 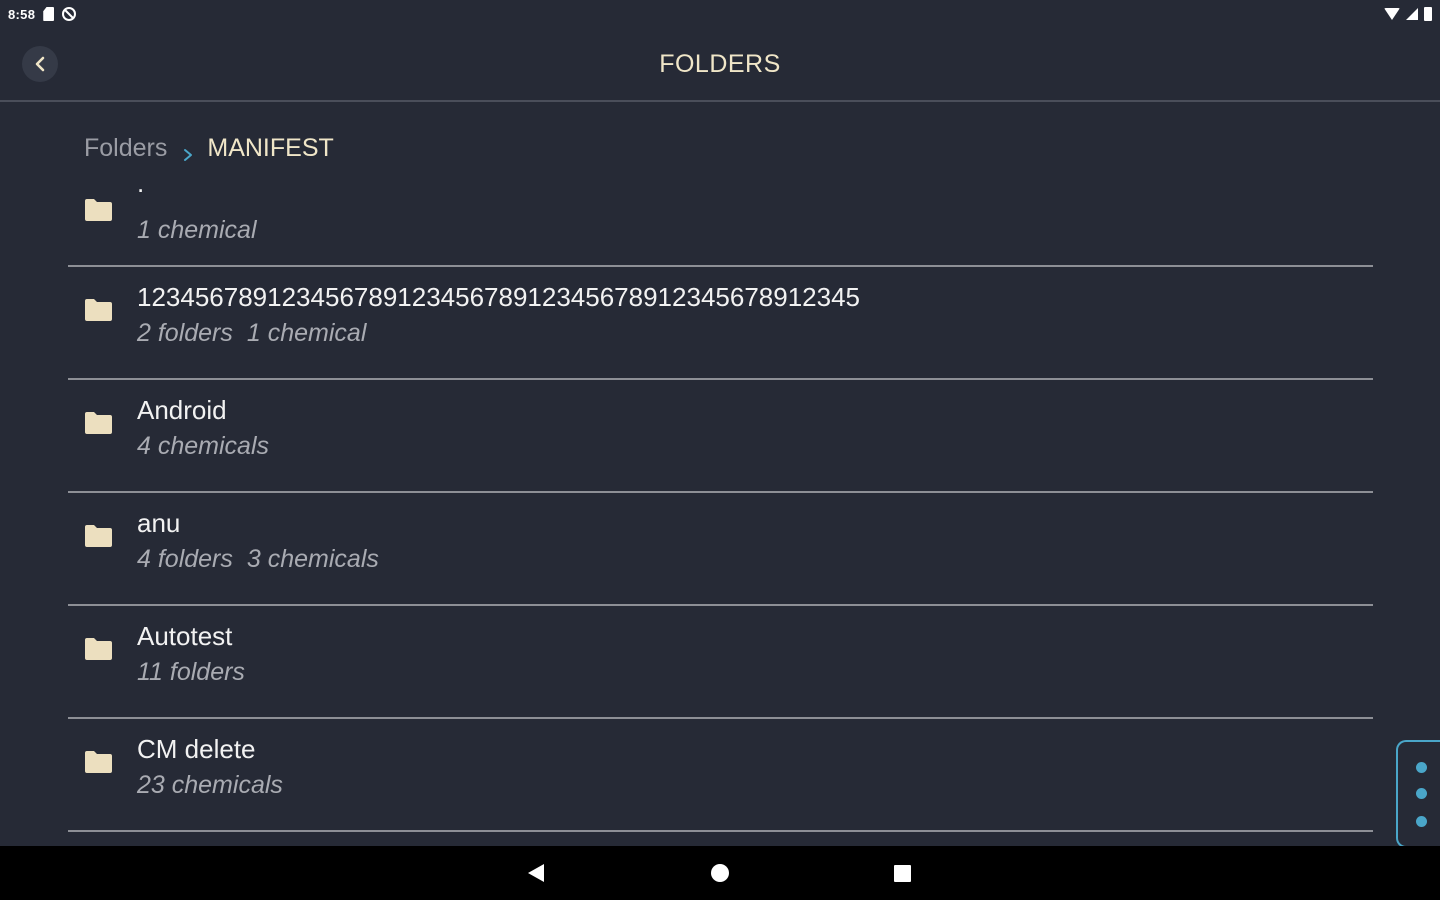 What do you see at coordinates (720, 775) in the screenshot?
I see `folder-row: CM delete 23 chemicals` at bounding box center [720, 775].